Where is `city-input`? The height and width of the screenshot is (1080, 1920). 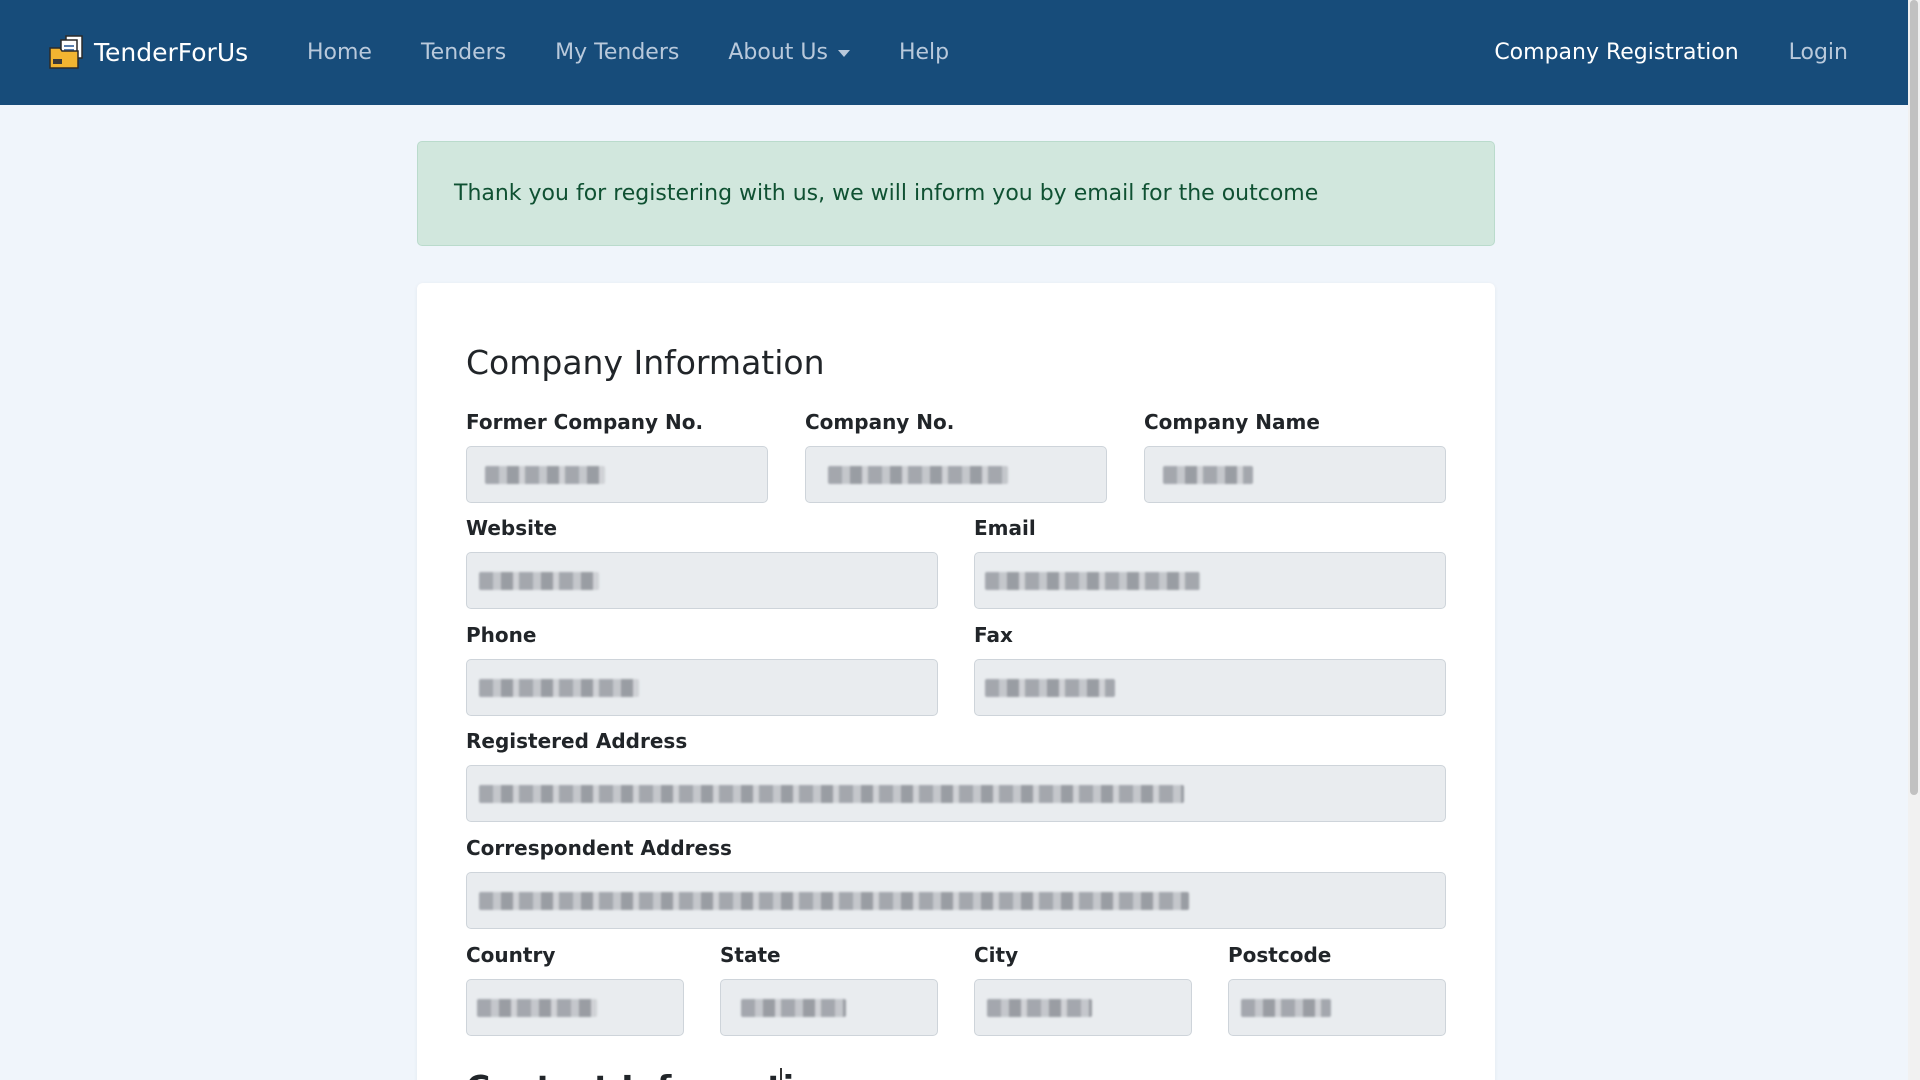 city-input is located at coordinates (1083, 1007).